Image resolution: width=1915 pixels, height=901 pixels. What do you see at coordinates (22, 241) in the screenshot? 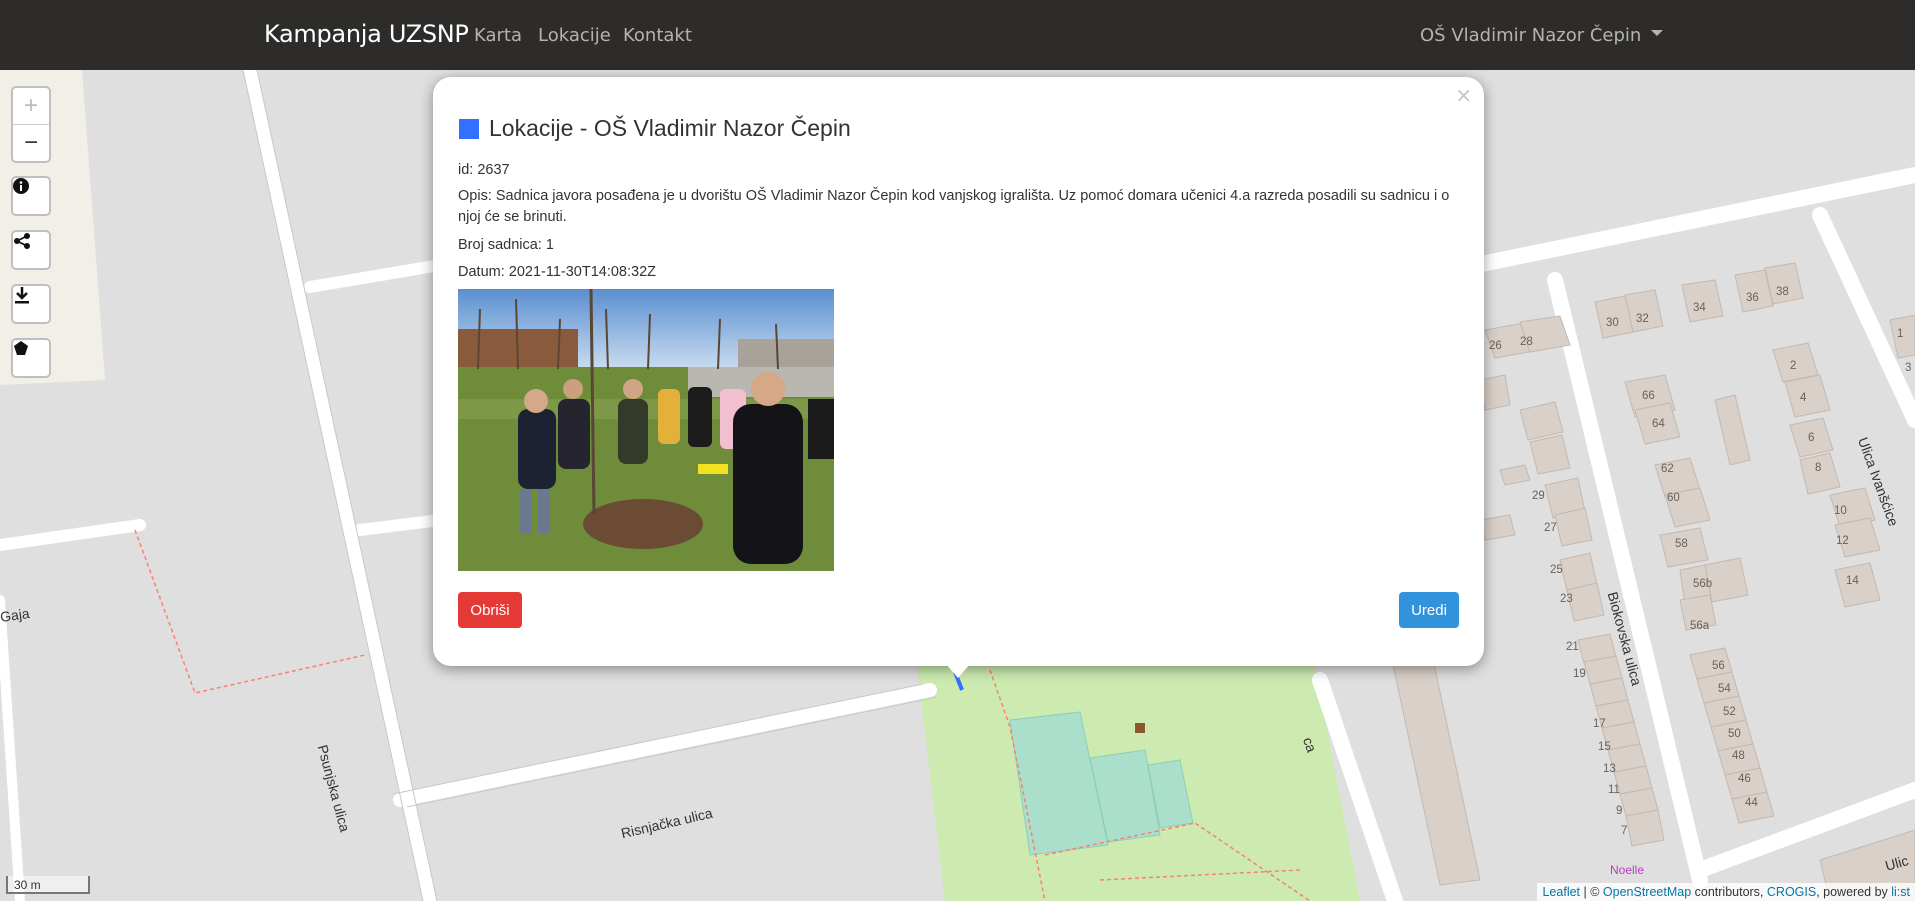
I see `share-icon` at bounding box center [22, 241].